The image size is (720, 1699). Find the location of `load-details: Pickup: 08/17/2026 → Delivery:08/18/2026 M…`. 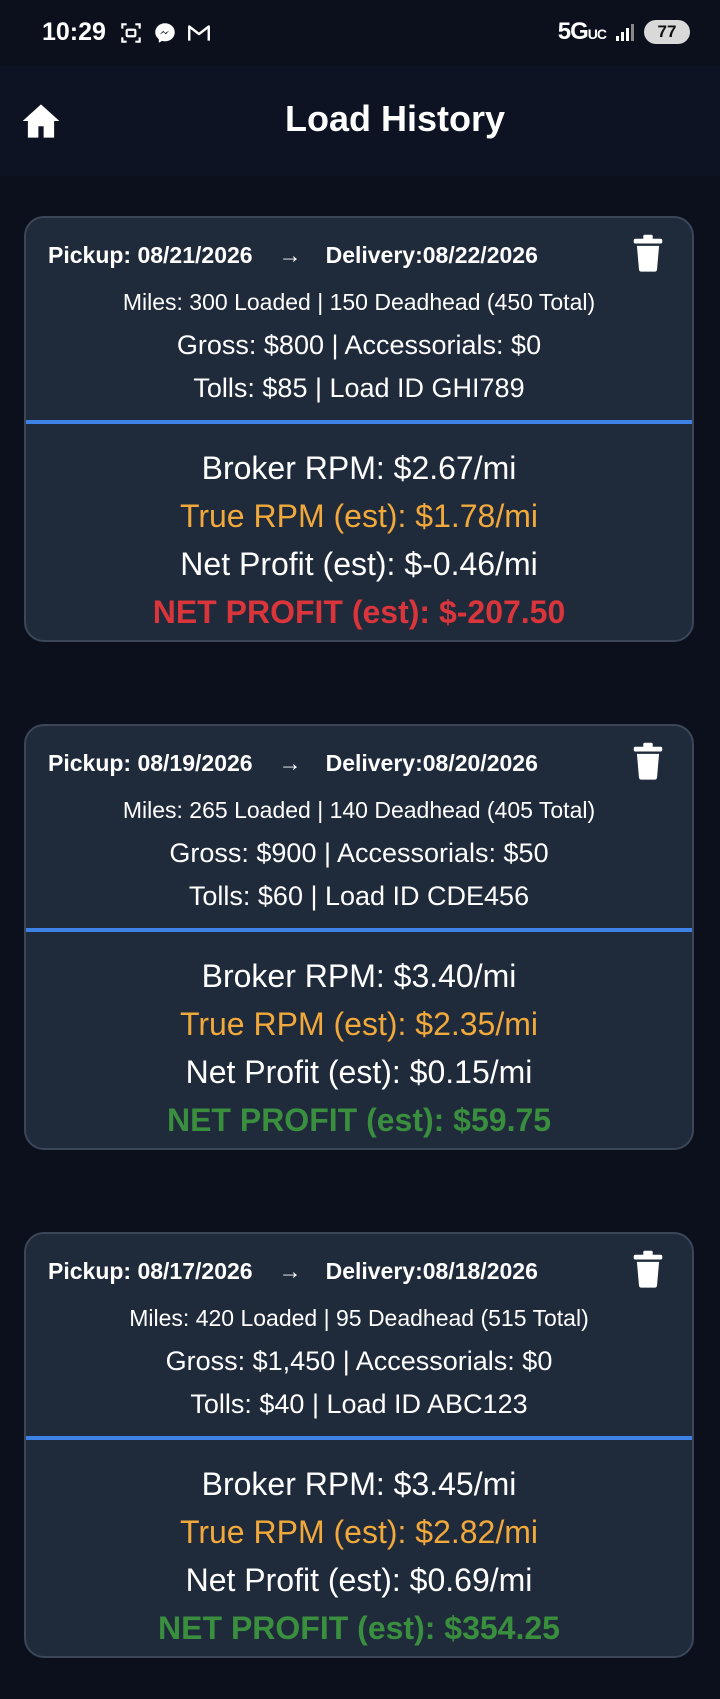

load-details: Pickup: 08/17/2026 → Delivery:08/18/2026 M… is located at coordinates (359, 1335).